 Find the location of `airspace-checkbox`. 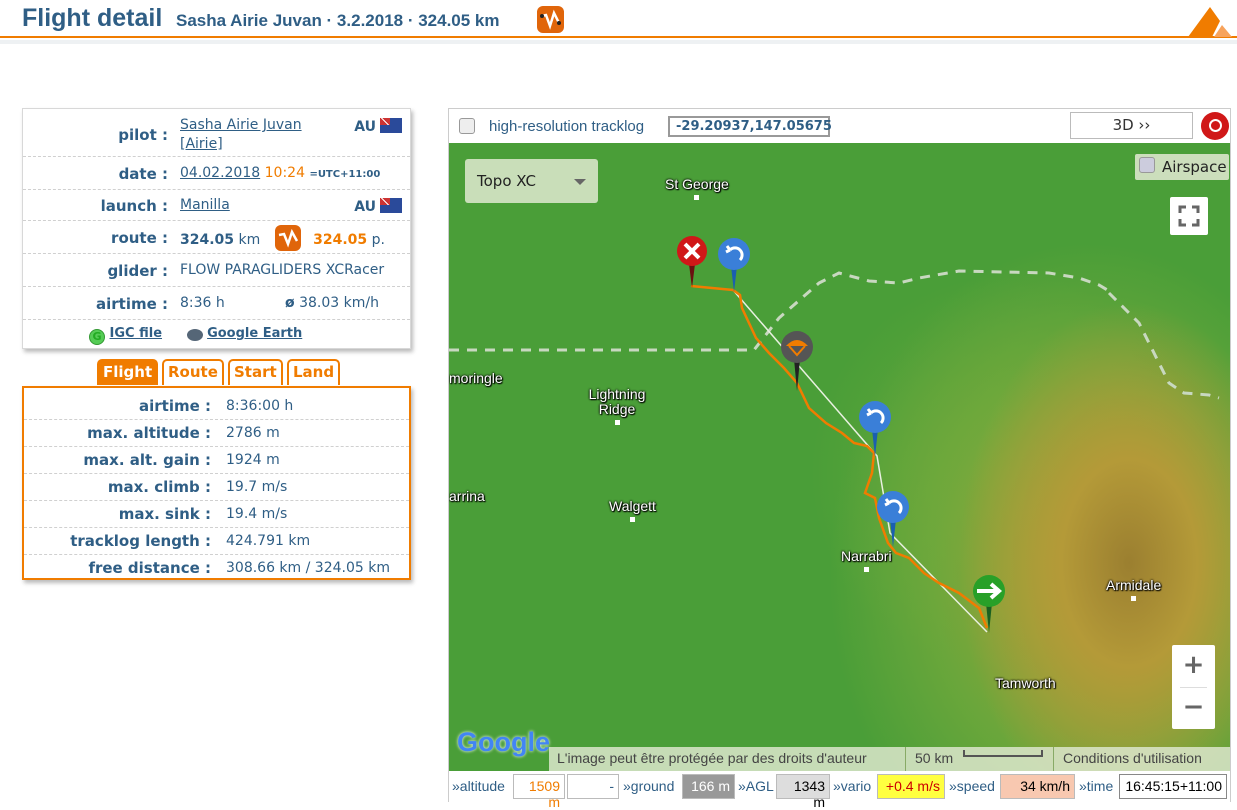

airspace-checkbox is located at coordinates (1147, 165).